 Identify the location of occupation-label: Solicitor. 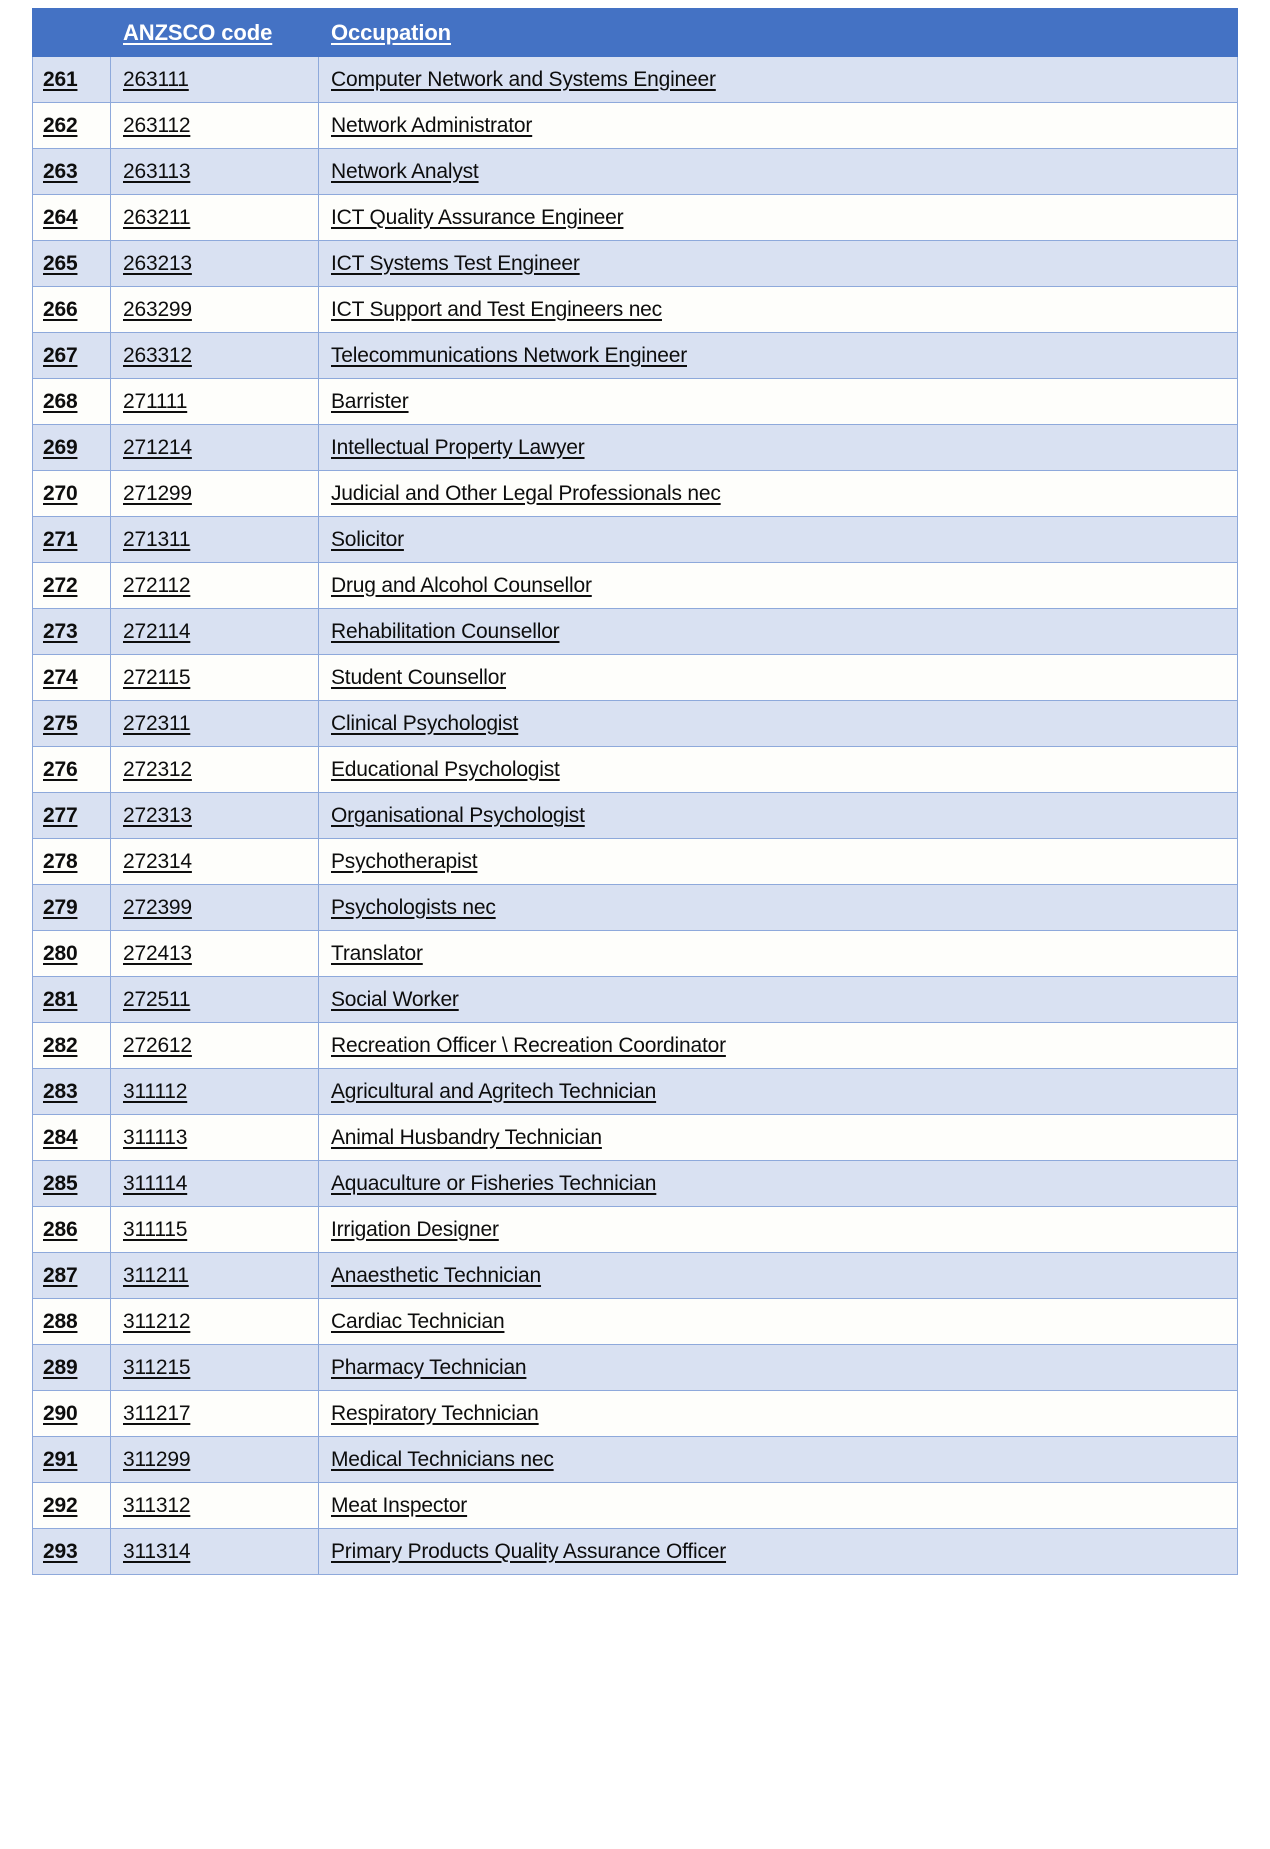
(367, 539).